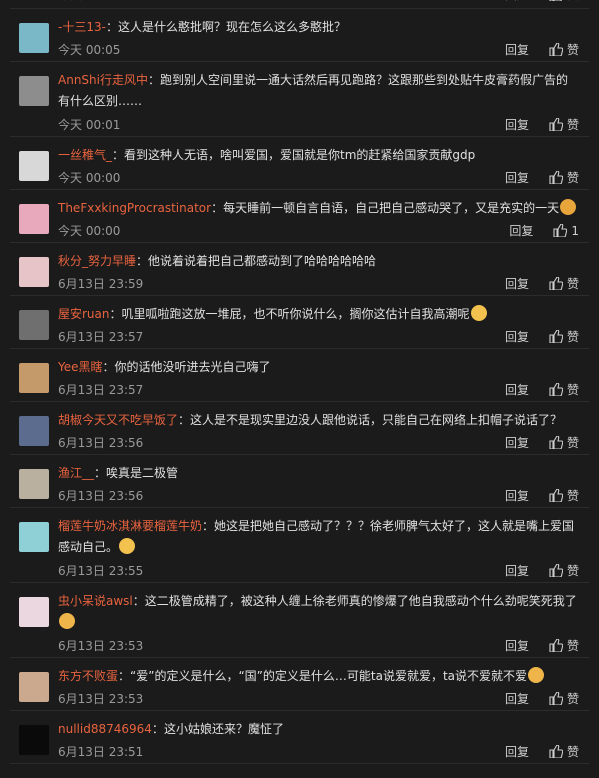 This screenshot has height=778, width=599. Describe the element at coordinates (80, 367) in the screenshot. I see `username-link: Yee黑瞎` at that location.